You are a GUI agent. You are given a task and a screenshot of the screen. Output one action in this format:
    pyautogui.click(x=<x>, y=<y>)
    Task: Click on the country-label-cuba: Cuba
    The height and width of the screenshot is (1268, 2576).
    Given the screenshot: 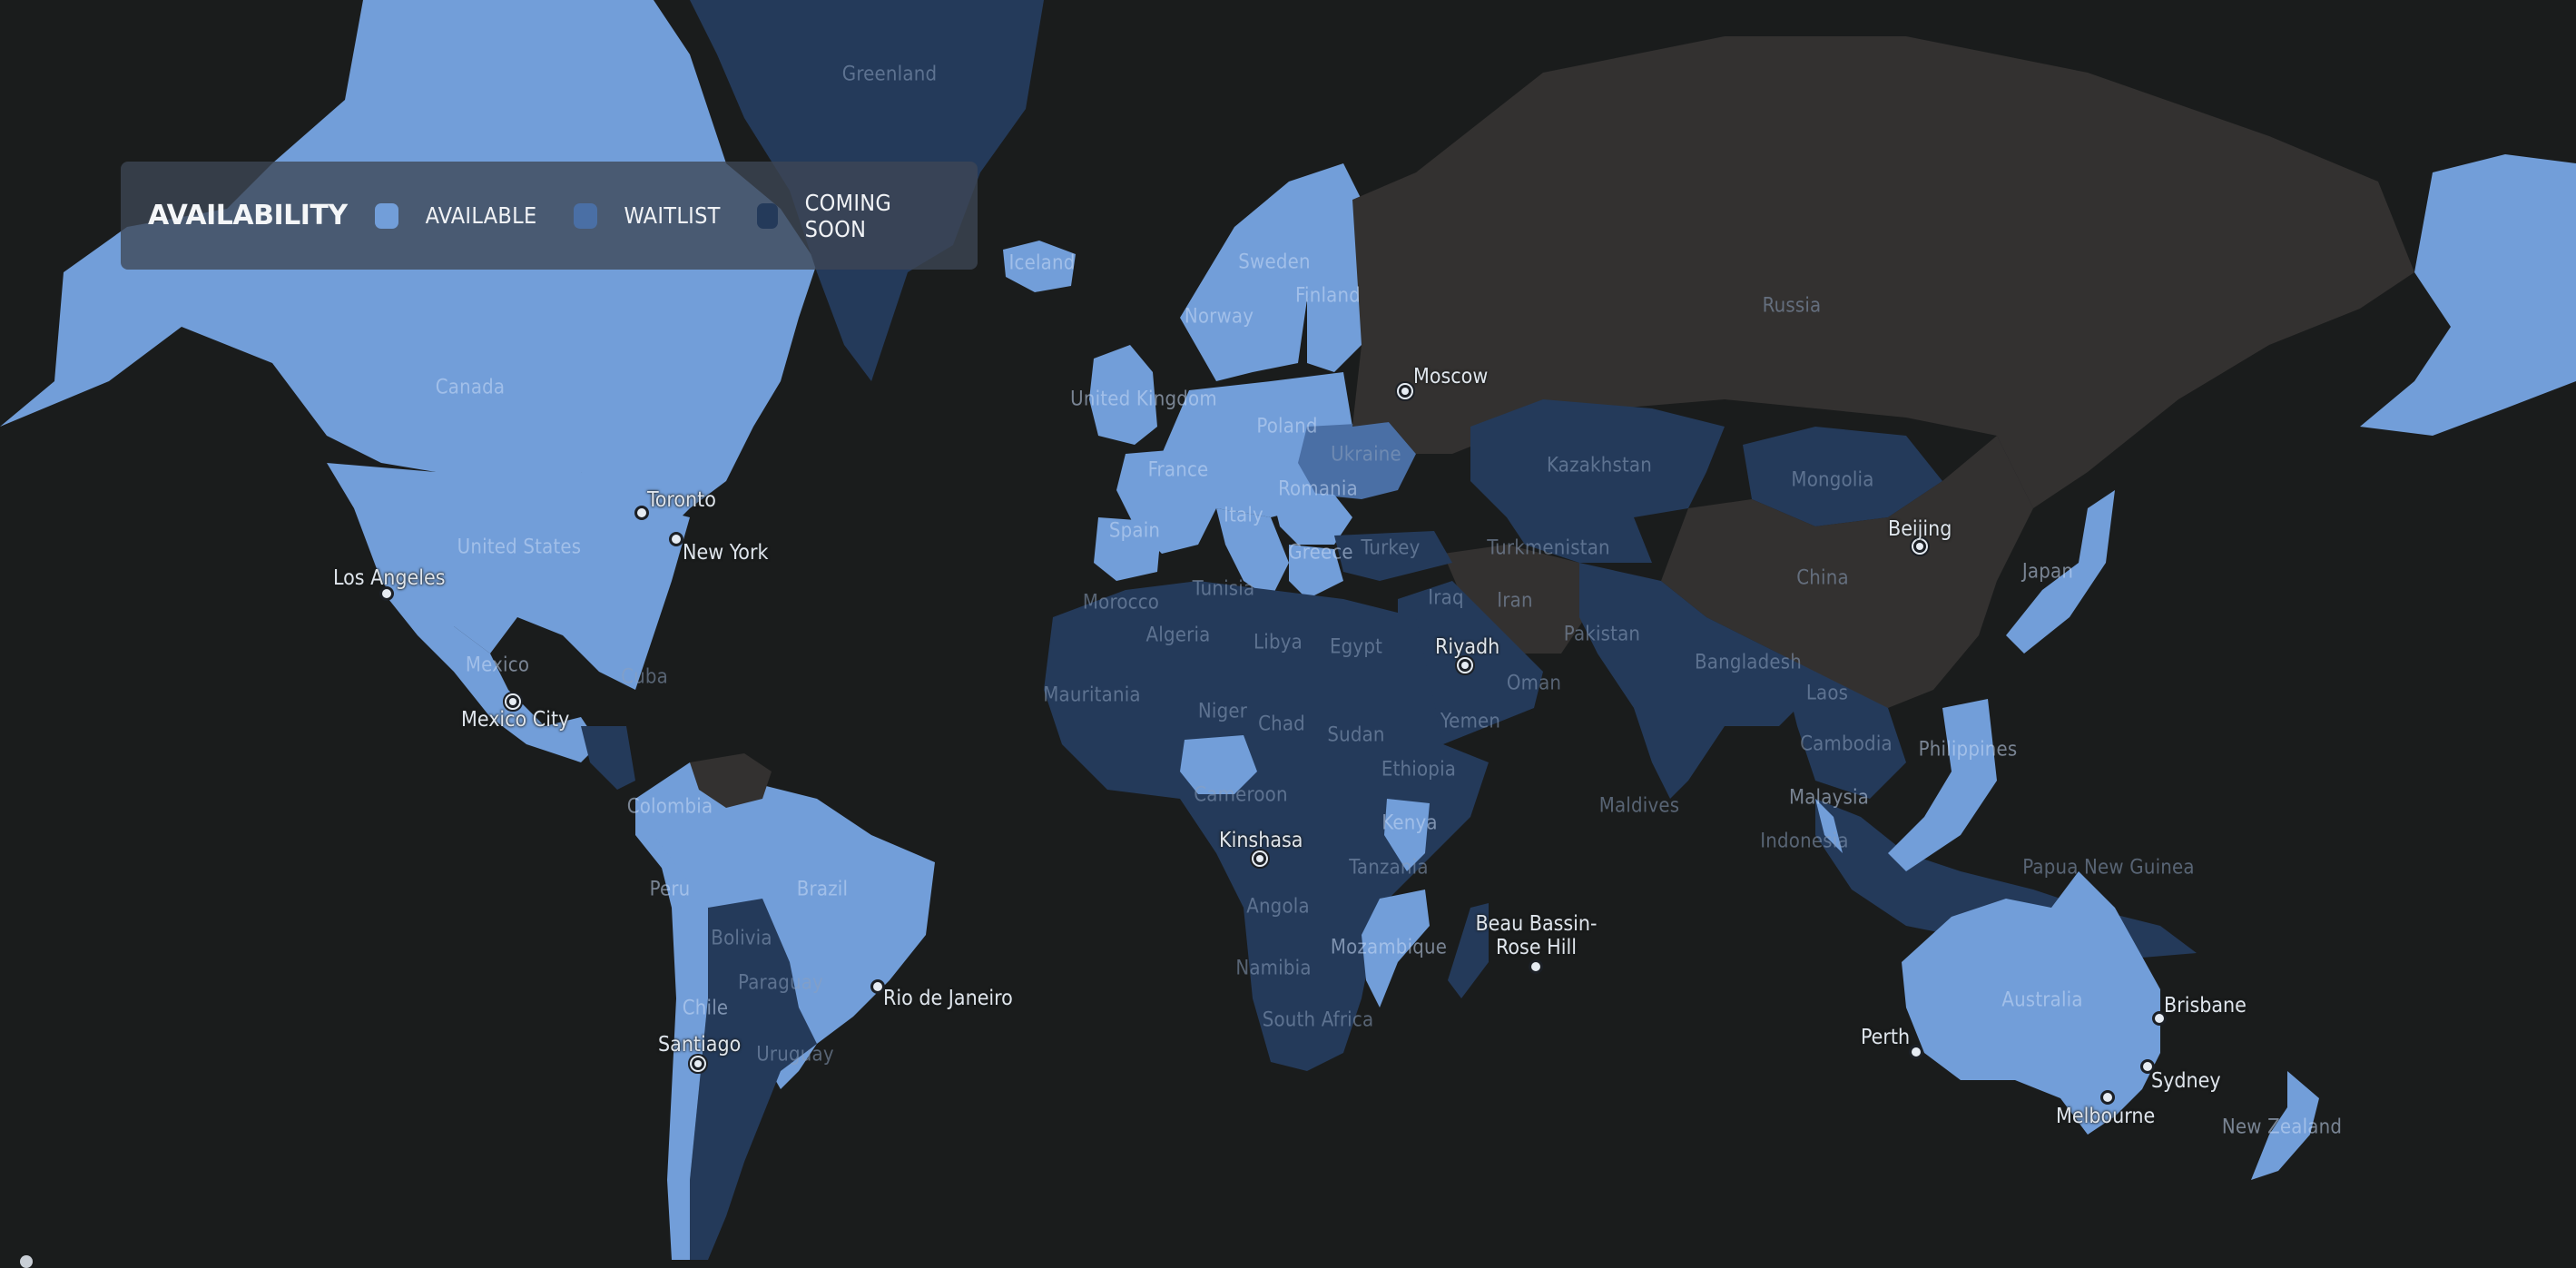 What is the action you would take?
    pyautogui.click(x=644, y=677)
    